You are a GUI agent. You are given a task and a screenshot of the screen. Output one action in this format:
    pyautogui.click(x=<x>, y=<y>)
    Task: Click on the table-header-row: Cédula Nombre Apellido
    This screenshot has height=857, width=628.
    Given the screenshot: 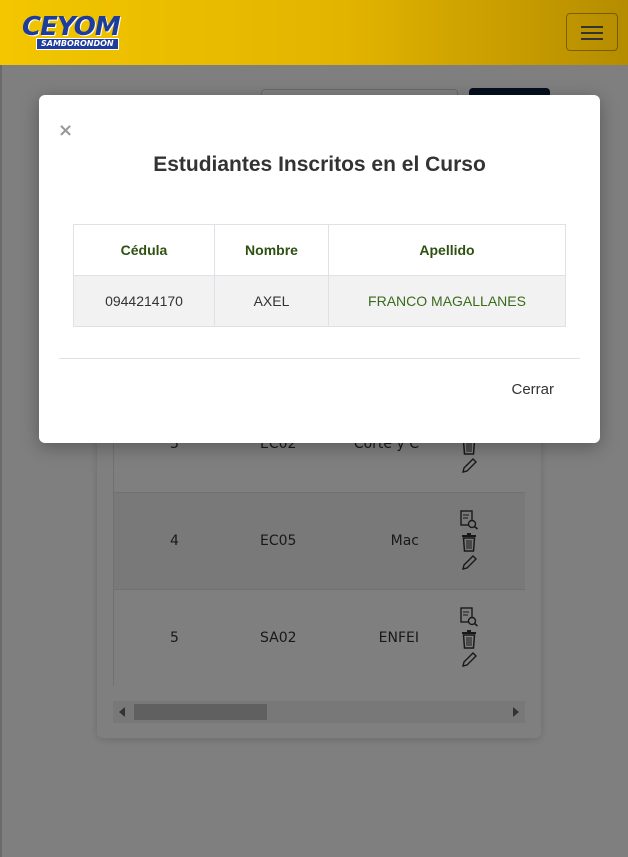 What is the action you would take?
    pyautogui.click(x=319, y=250)
    